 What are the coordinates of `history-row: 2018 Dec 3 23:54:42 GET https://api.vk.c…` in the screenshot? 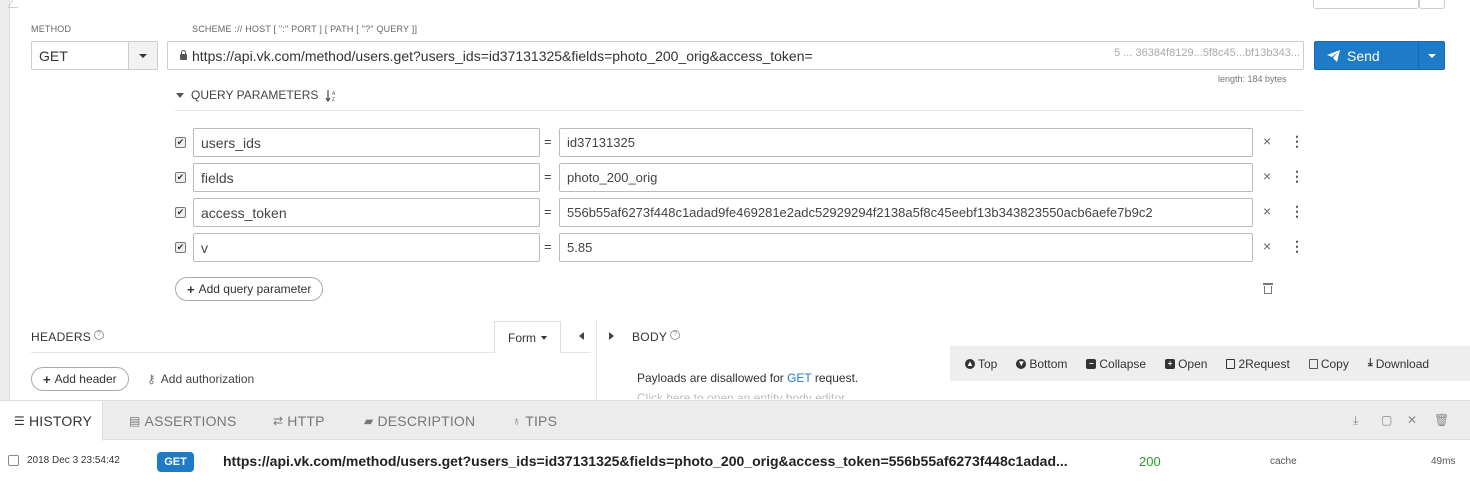 It's located at (735, 461).